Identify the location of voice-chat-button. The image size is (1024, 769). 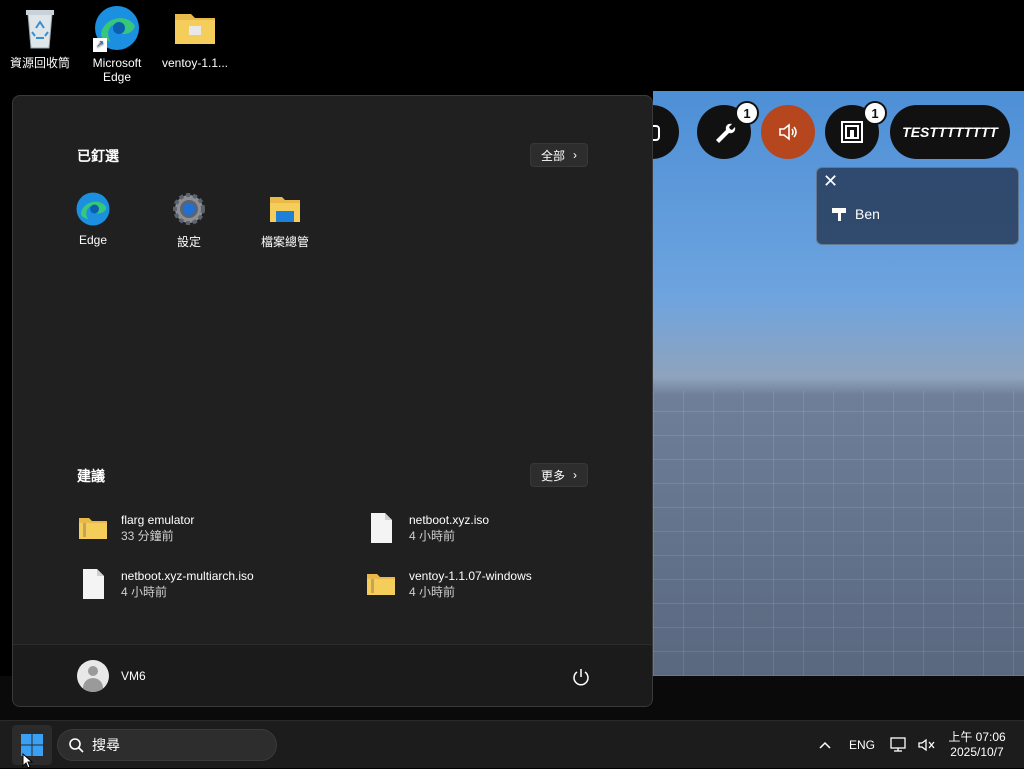
(788, 132).